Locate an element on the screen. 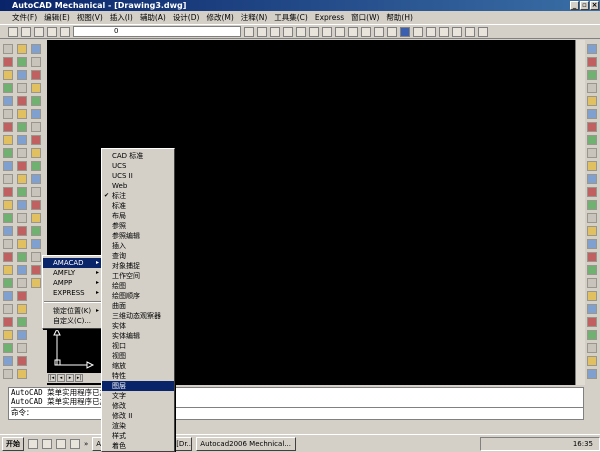 Image resolution: width=600 pixels, height=452 pixels. menu-item: 视口 is located at coordinates (138, 346).